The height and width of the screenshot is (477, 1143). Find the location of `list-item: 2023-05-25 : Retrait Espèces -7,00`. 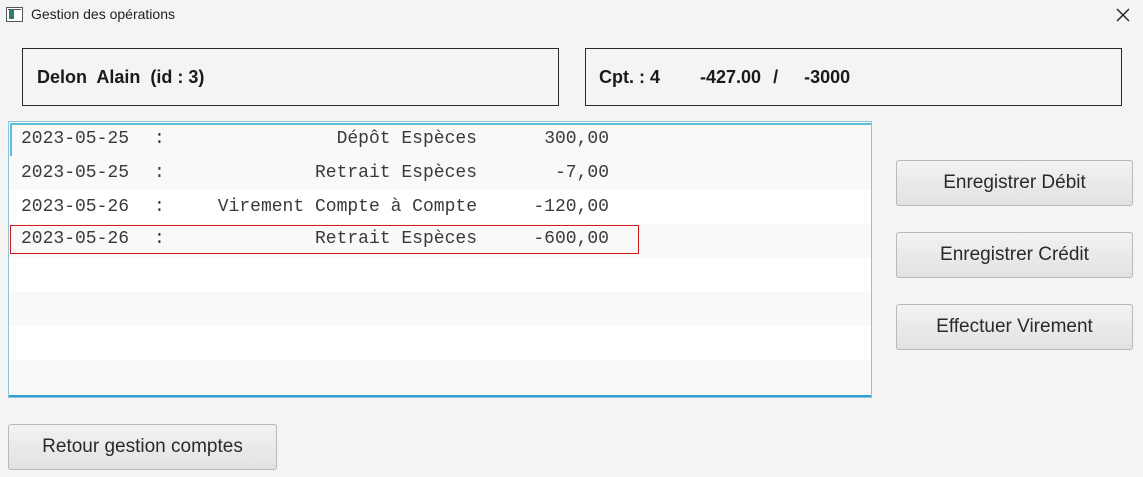

list-item: 2023-05-25 : Retrait Espèces -7,00 is located at coordinates (440, 173).